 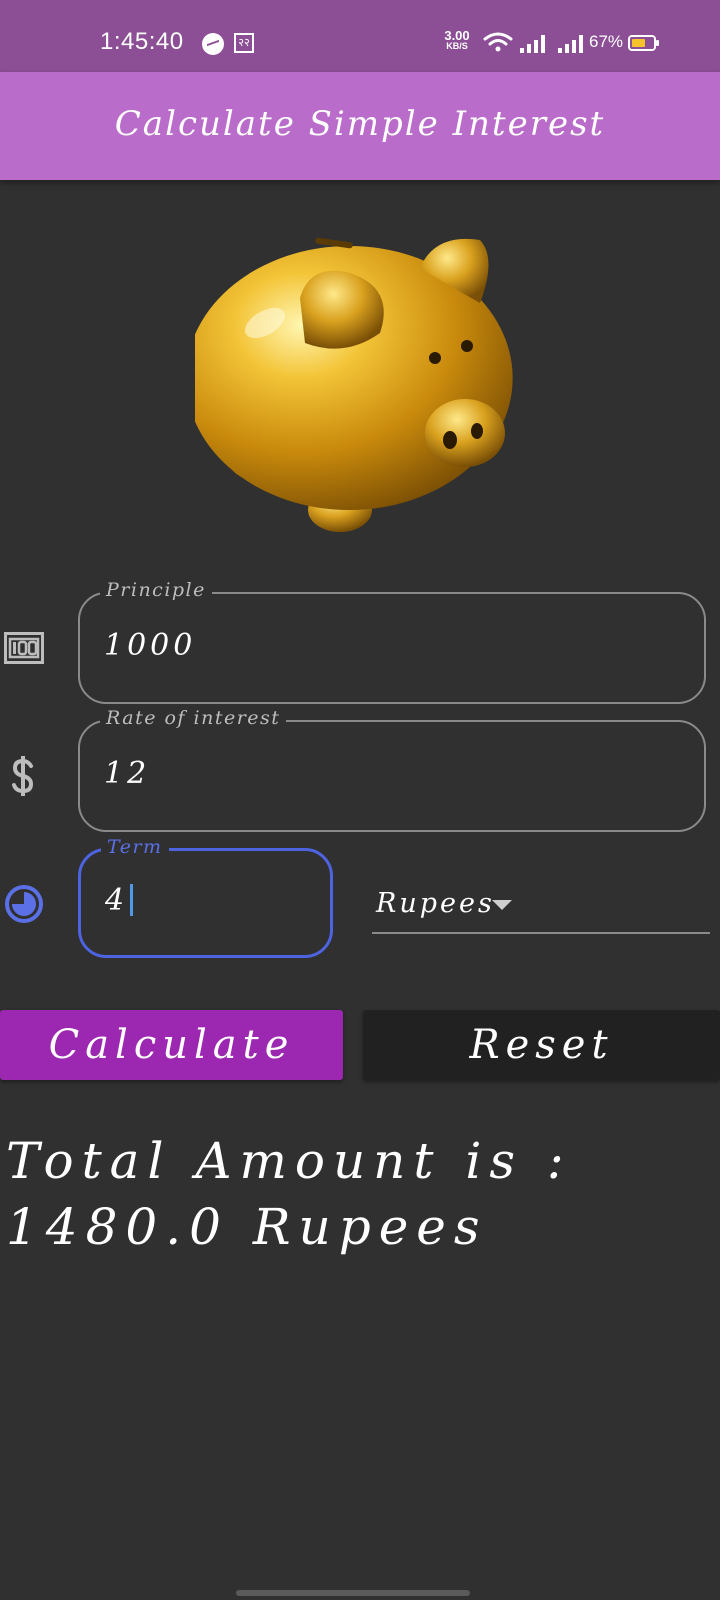 What do you see at coordinates (127, 773) in the screenshot?
I see `rate-input: 12` at bounding box center [127, 773].